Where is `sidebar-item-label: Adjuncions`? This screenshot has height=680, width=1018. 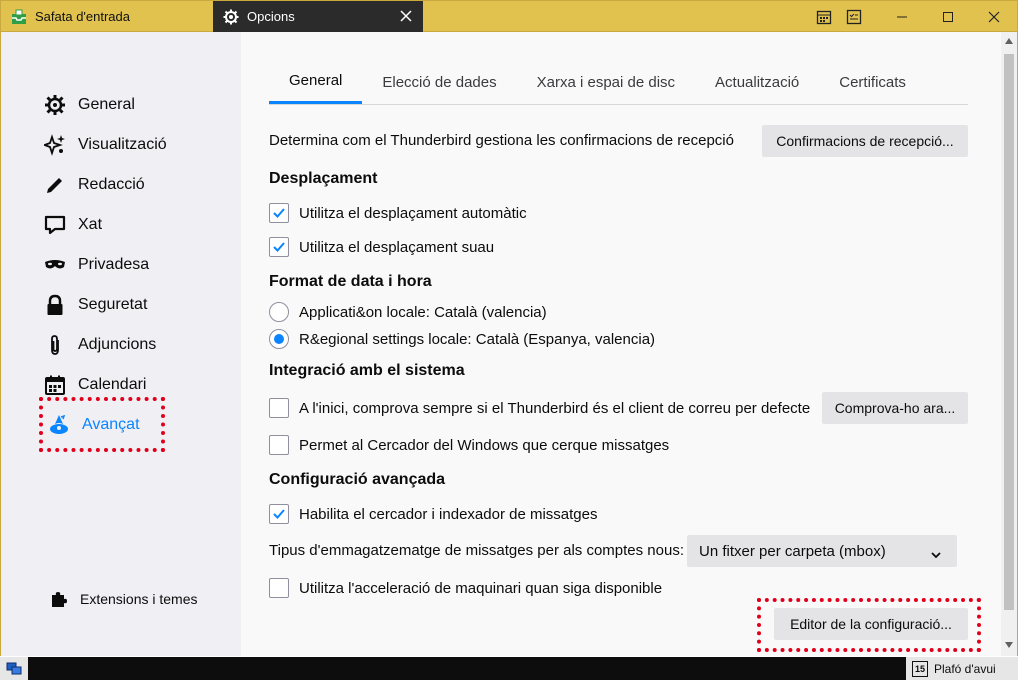
sidebar-item-label: Adjuncions is located at coordinates (117, 344).